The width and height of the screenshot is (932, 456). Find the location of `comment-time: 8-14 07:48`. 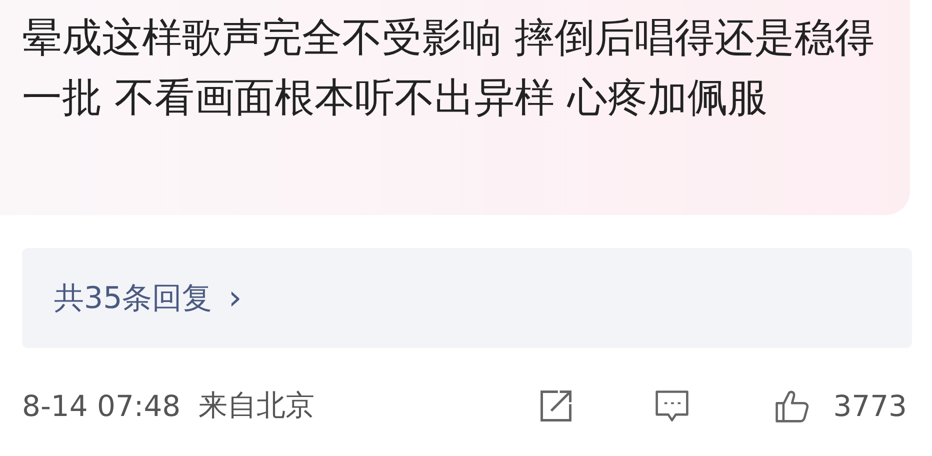

comment-time: 8-14 07:48 is located at coordinates (101, 406).